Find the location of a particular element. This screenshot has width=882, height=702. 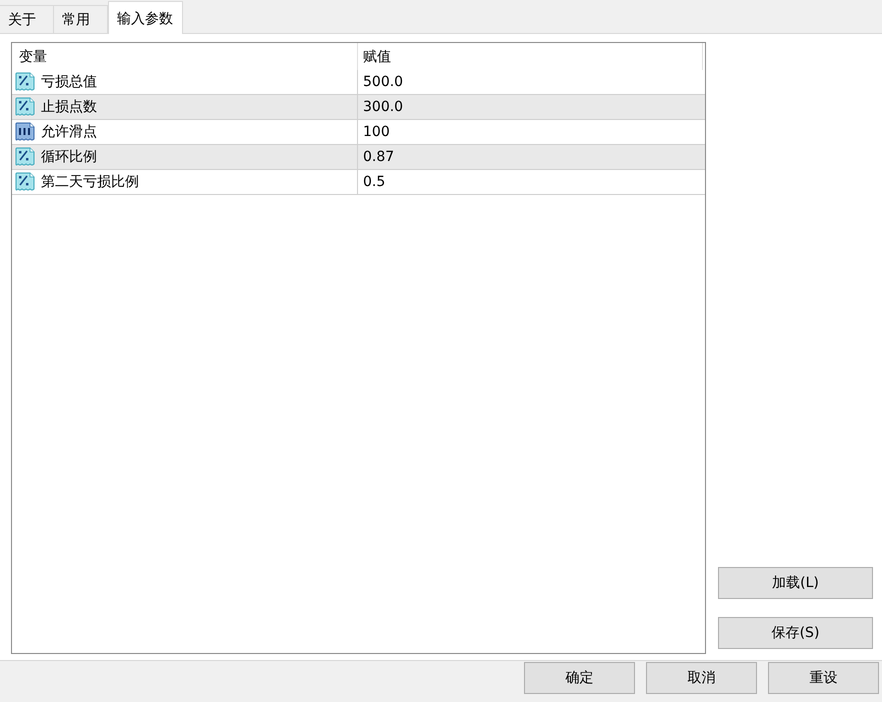

dialog-button: 重设 is located at coordinates (823, 678).